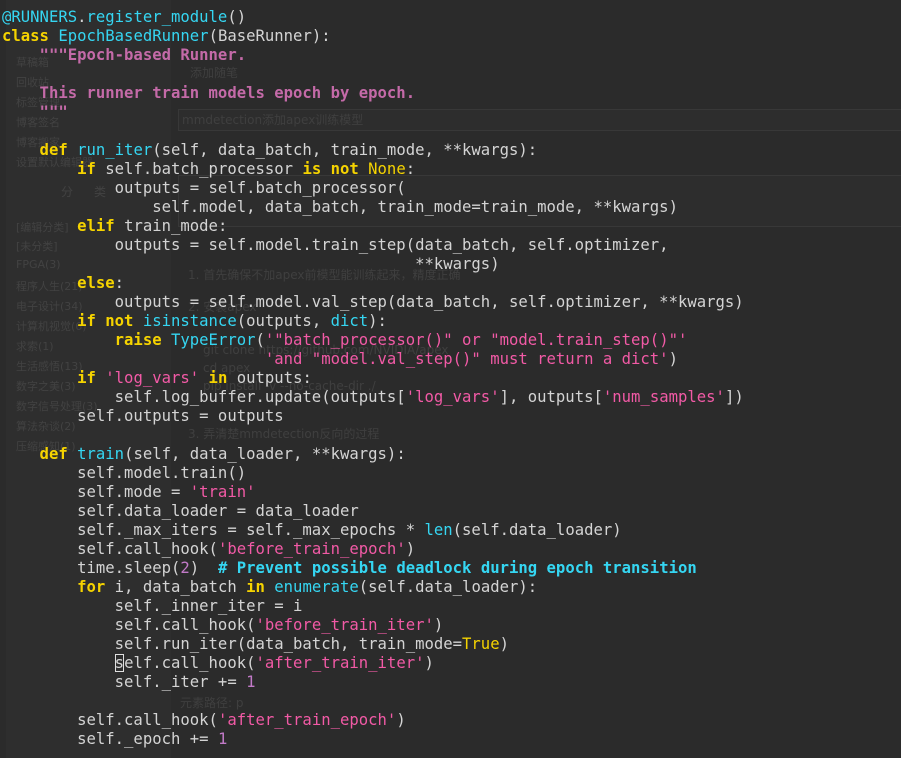 This screenshot has width=901, height=758. Describe the element at coordinates (185, 568) in the screenshot. I see `code-token: 2` at that location.